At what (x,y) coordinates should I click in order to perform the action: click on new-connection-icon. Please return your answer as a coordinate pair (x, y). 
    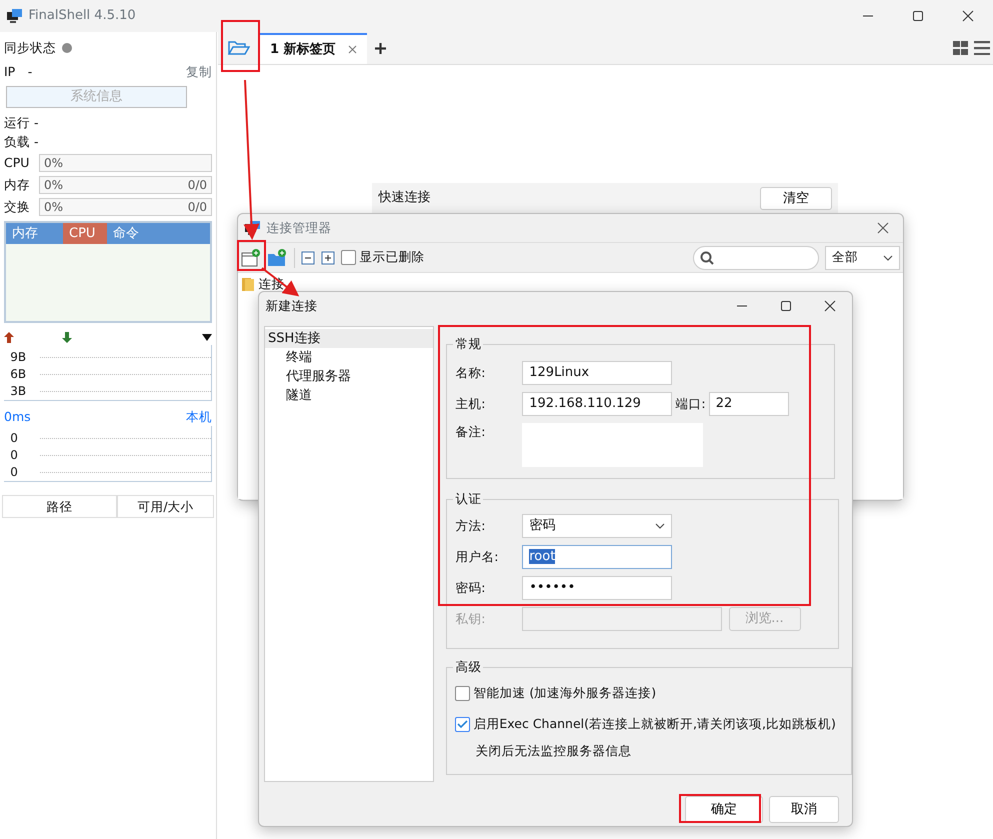
    Looking at the image, I should click on (251, 257).